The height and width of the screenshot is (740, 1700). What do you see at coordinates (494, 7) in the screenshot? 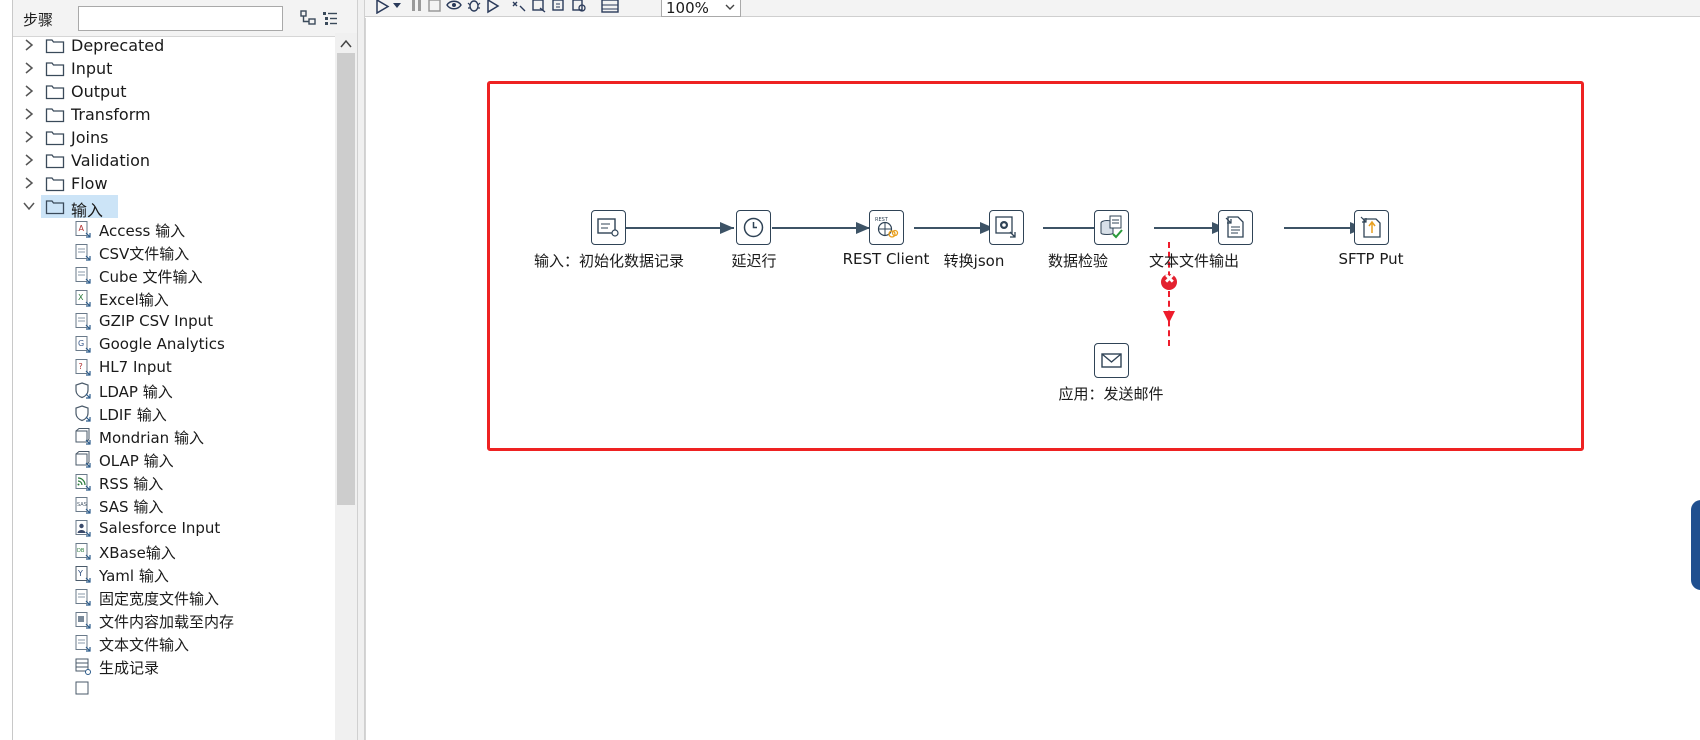
I see `replay-icon` at bounding box center [494, 7].